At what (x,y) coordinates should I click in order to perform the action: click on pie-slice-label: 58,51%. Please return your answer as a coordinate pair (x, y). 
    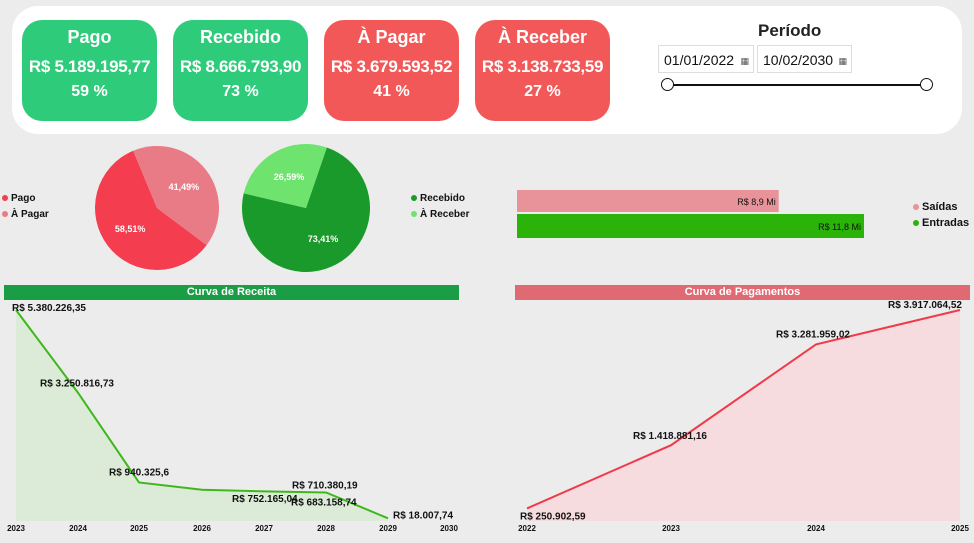
    Looking at the image, I should click on (130, 229).